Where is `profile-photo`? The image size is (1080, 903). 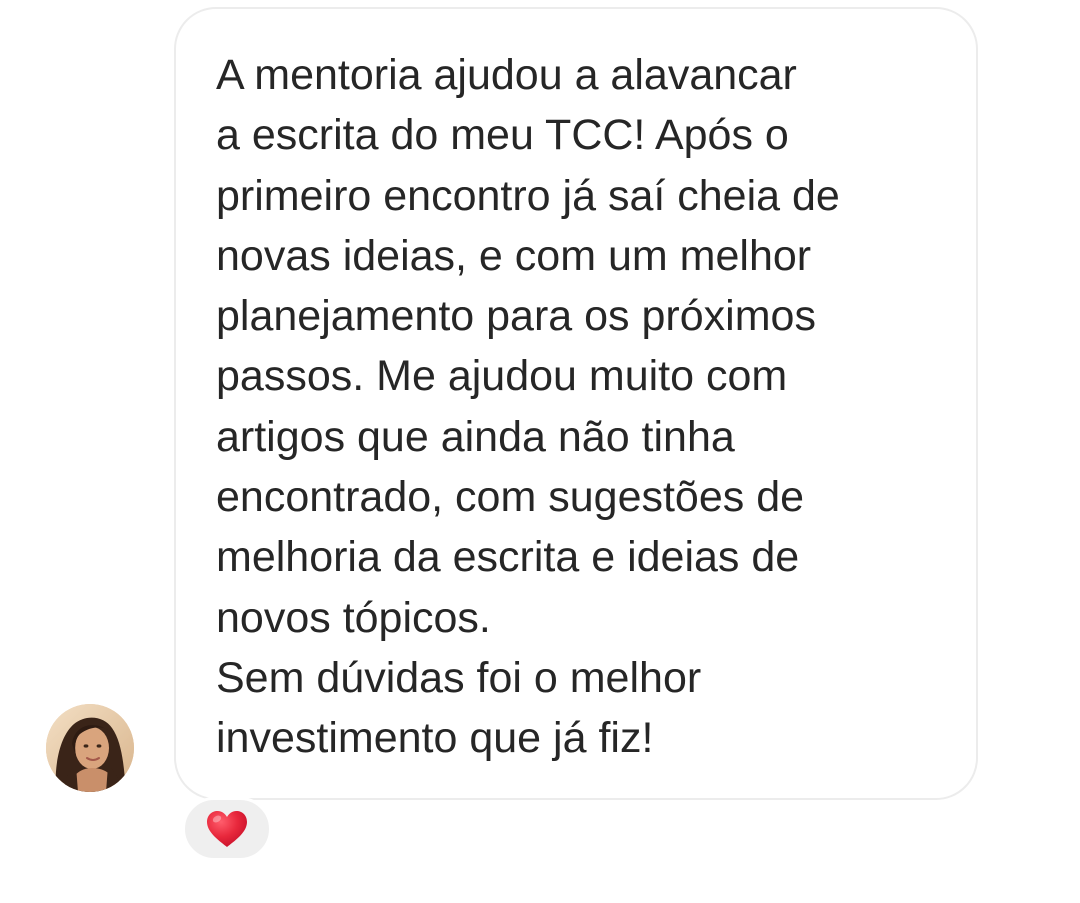 profile-photo is located at coordinates (90, 748).